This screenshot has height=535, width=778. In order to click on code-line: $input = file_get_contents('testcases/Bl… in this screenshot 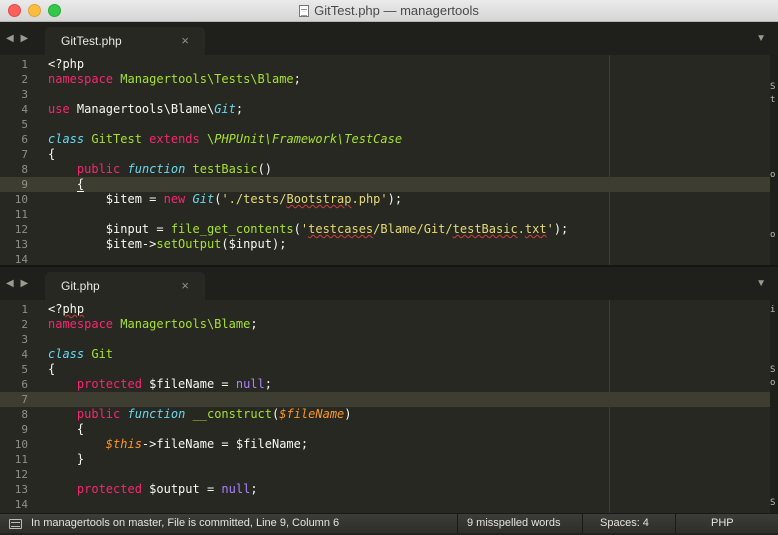, I will do `click(308, 229)`.